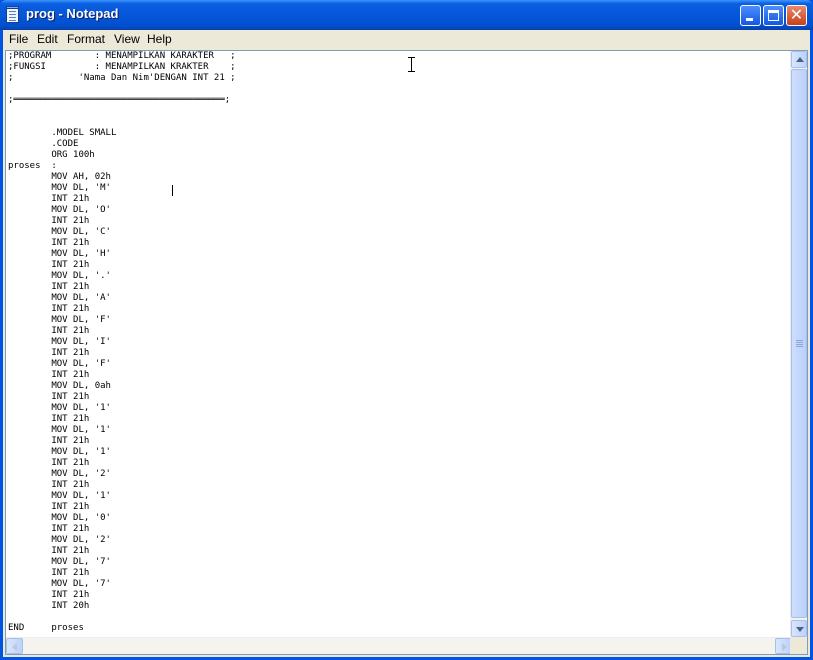  I want to click on editor-line: MOV DL, 'C', so click(59, 232).